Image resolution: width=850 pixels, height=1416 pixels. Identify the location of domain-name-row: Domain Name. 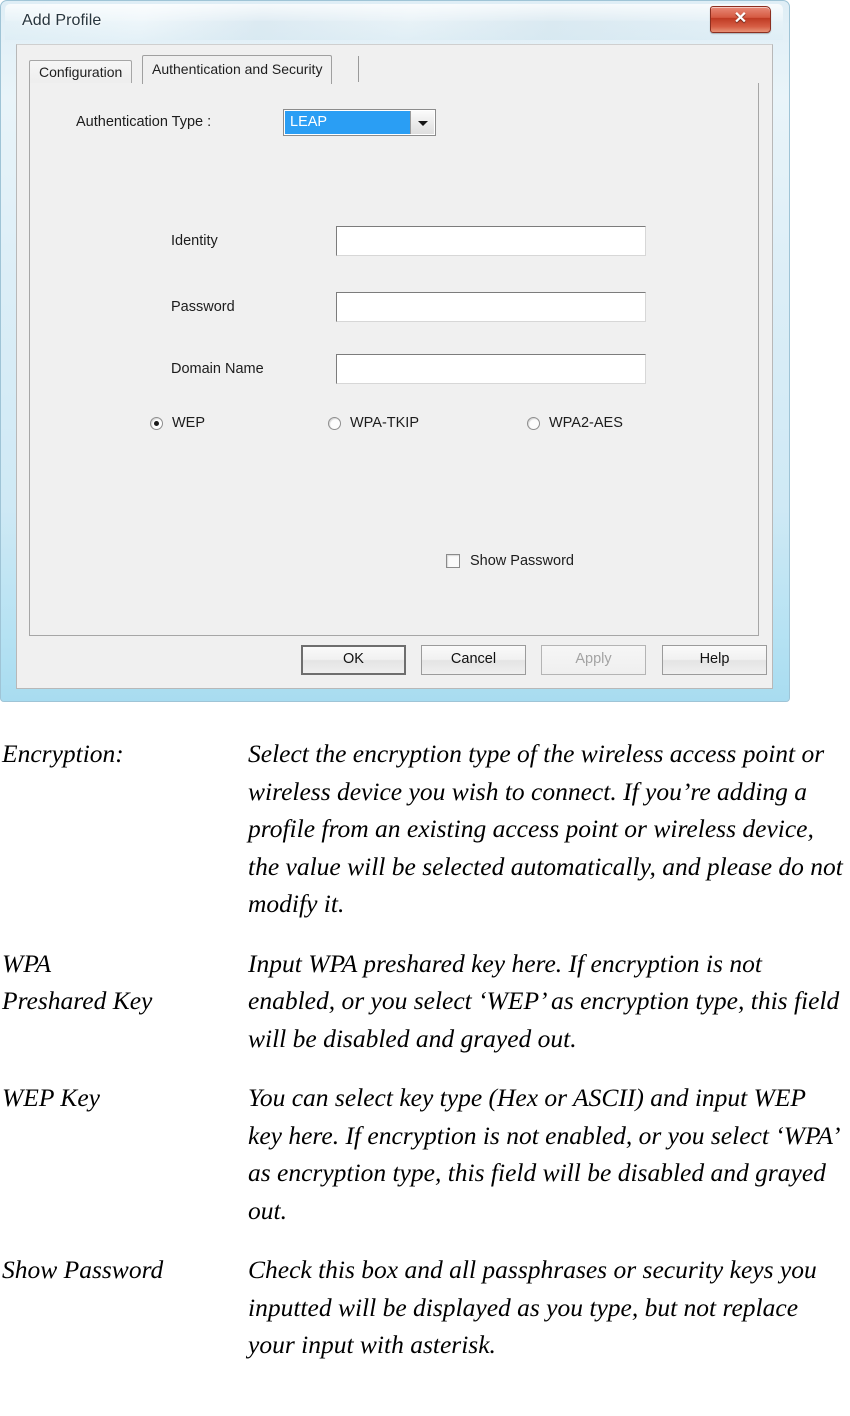
(394, 370).